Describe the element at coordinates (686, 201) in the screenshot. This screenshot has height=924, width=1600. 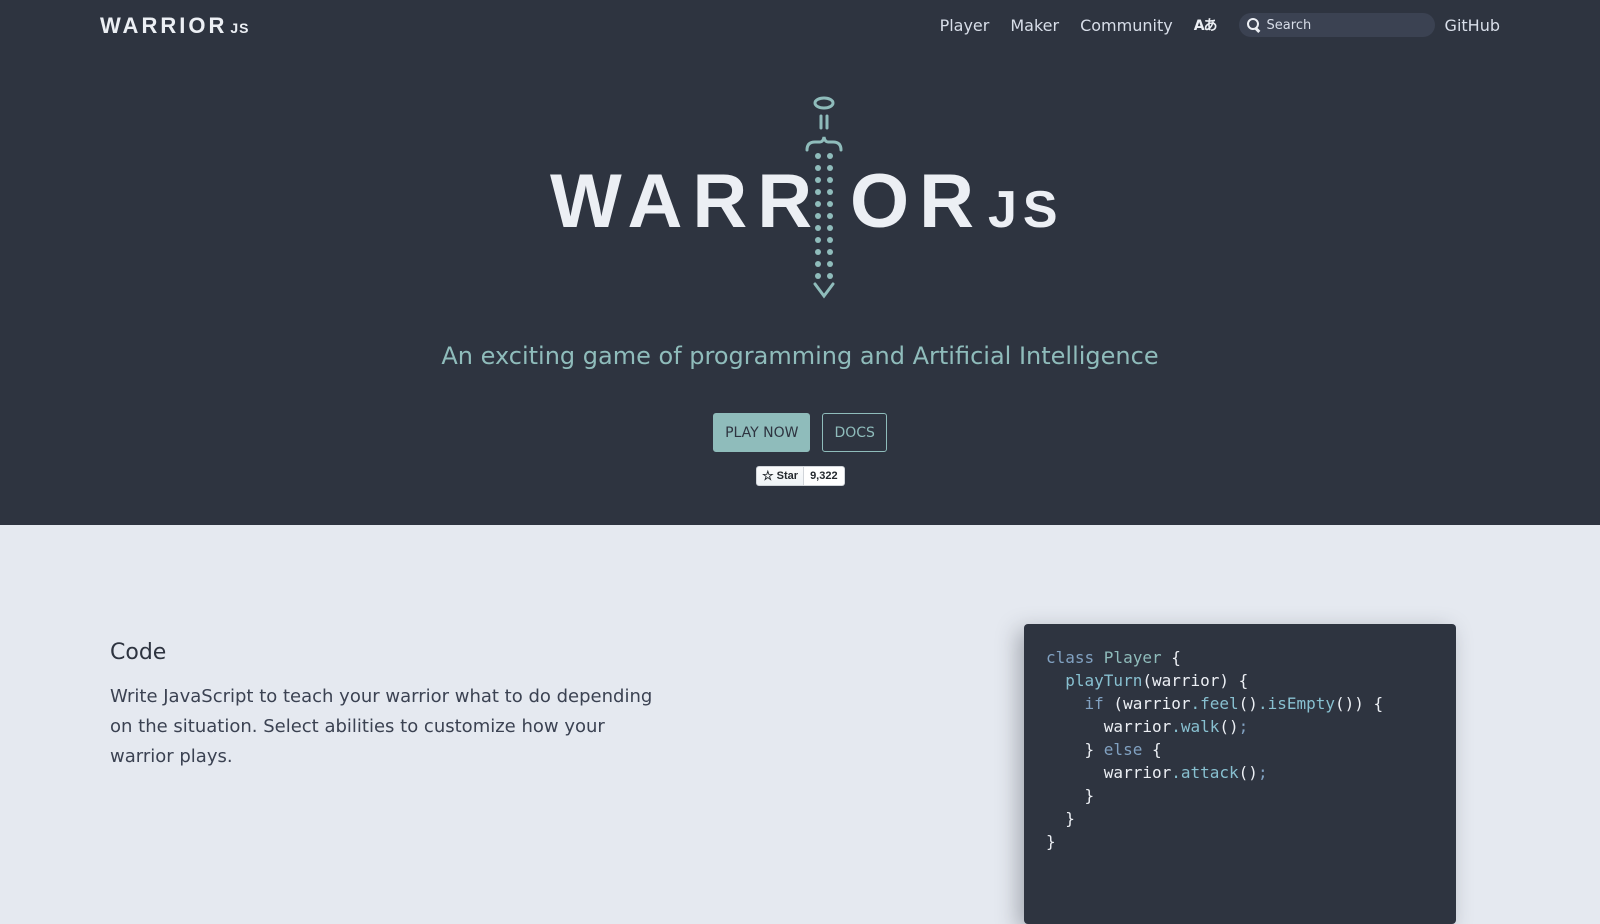
I see `logo-text-left: WARR` at that location.